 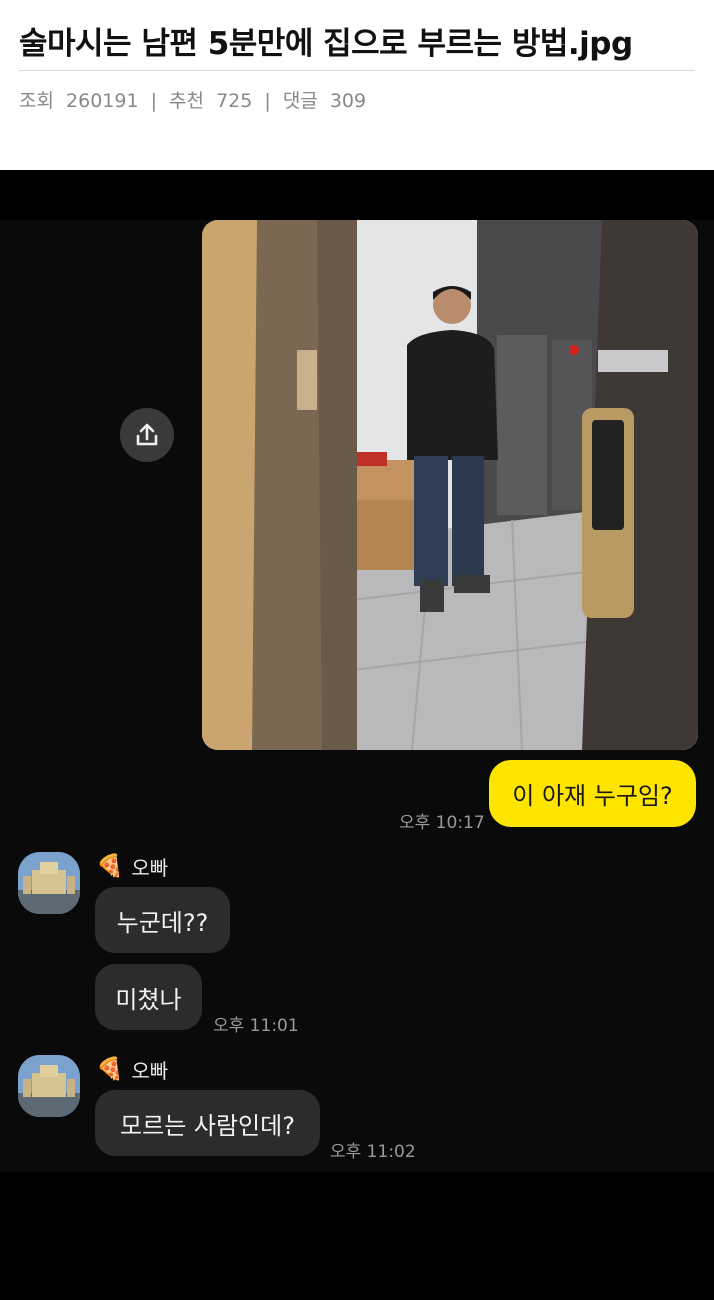 What do you see at coordinates (357, 70) in the screenshot?
I see `divider` at bounding box center [357, 70].